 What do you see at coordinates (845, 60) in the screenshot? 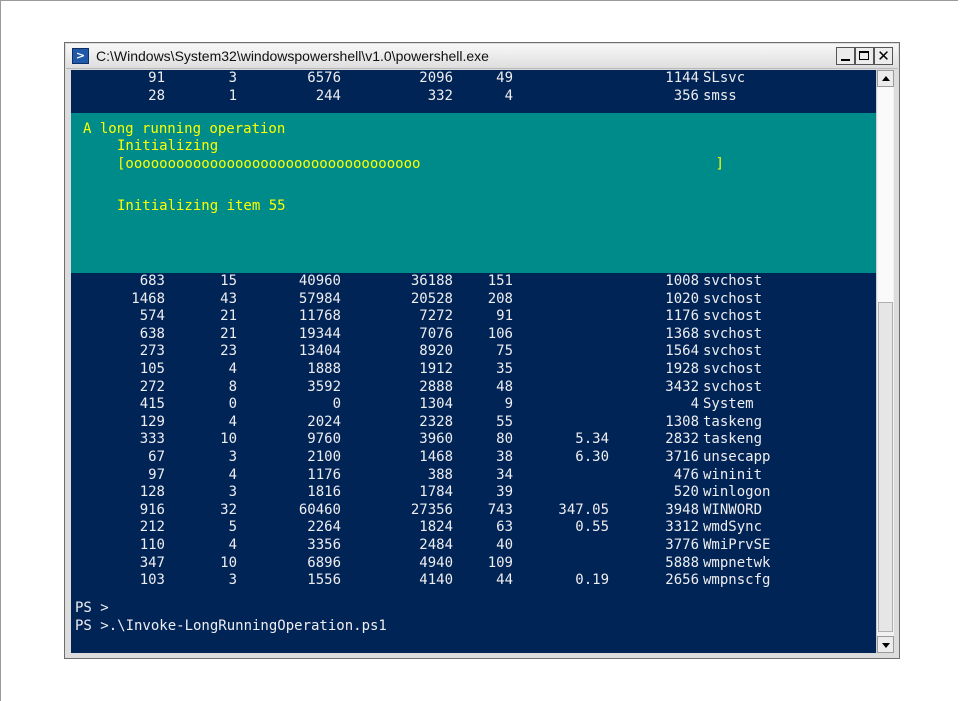
I see `minimize-icon` at bounding box center [845, 60].